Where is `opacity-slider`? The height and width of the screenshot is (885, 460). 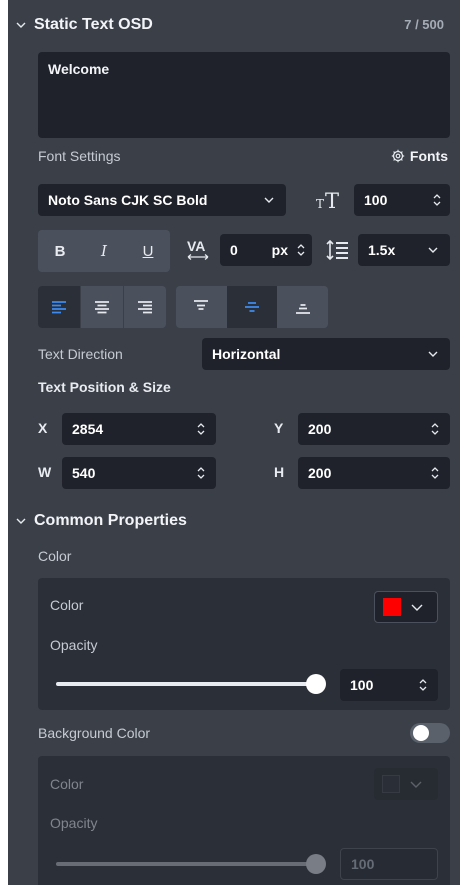
opacity-slider is located at coordinates (191, 684).